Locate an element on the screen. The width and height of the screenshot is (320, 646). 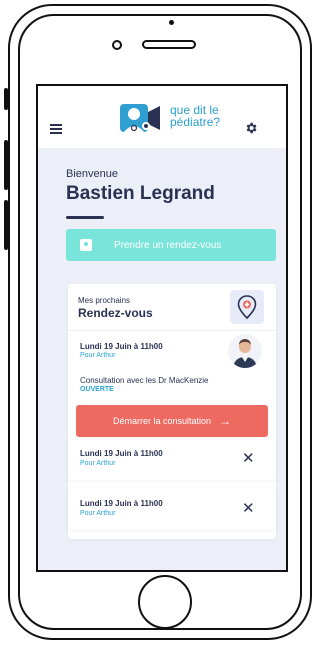
welcome-label: Bienvenue is located at coordinates (92, 174).